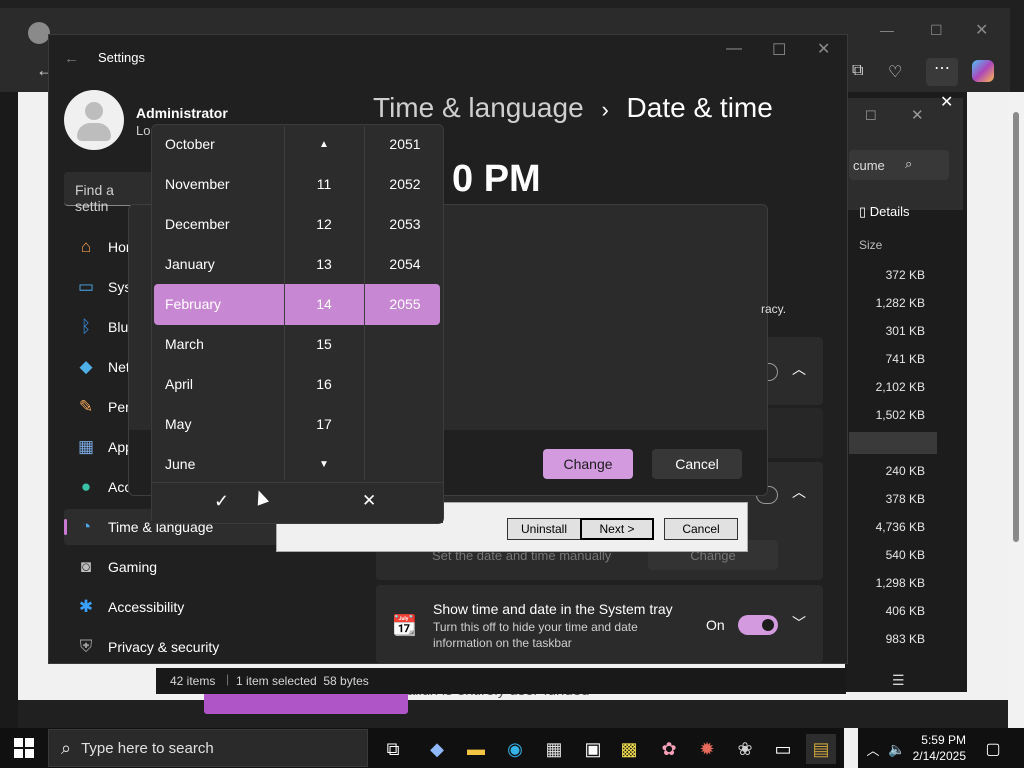 The height and width of the screenshot is (768, 1024). What do you see at coordinates (24, 748) in the screenshot?
I see `windows-start-icon` at bounding box center [24, 748].